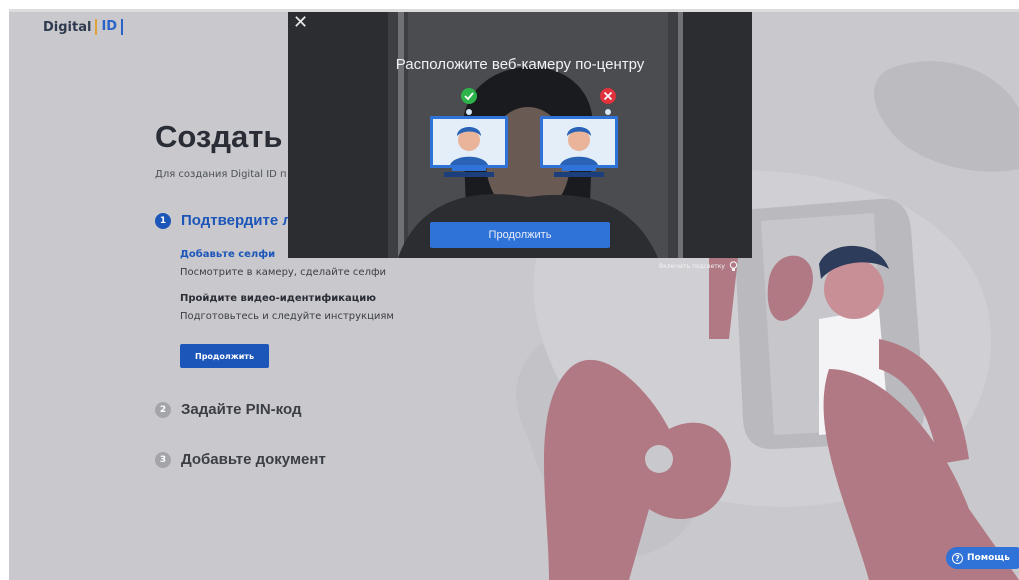 The height and width of the screenshot is (580, 1019). Describe the element at coordinates (637, 469) in the screenshot. I see `hand-ok-large` at that location.